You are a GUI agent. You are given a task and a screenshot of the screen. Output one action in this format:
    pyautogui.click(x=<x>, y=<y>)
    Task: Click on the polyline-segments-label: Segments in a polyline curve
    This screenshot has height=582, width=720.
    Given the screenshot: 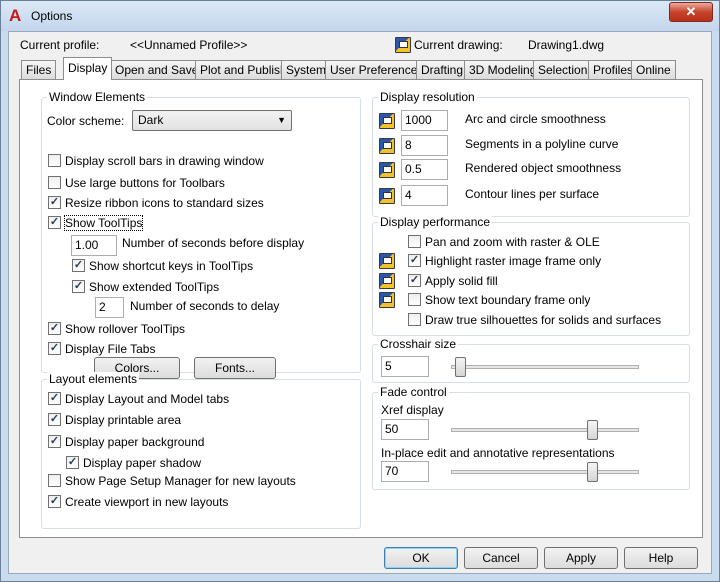 What is the action you would take?
    pyautogui.click(x=542, y=144)
    